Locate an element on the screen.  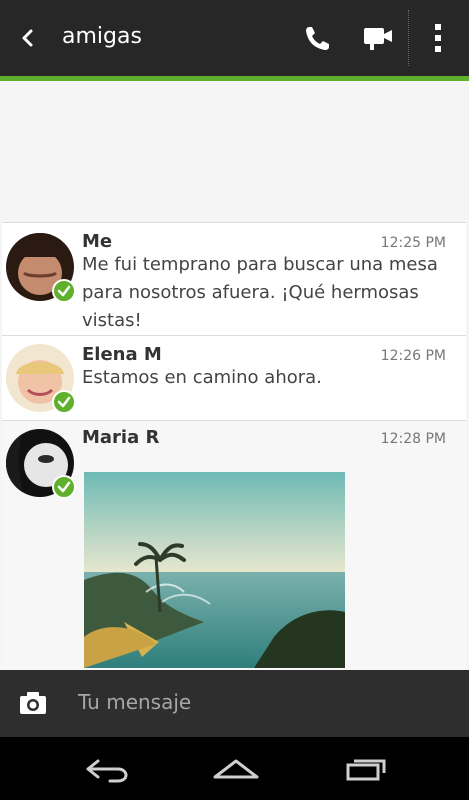
android-back-icon is located at coordinates (107, 771).